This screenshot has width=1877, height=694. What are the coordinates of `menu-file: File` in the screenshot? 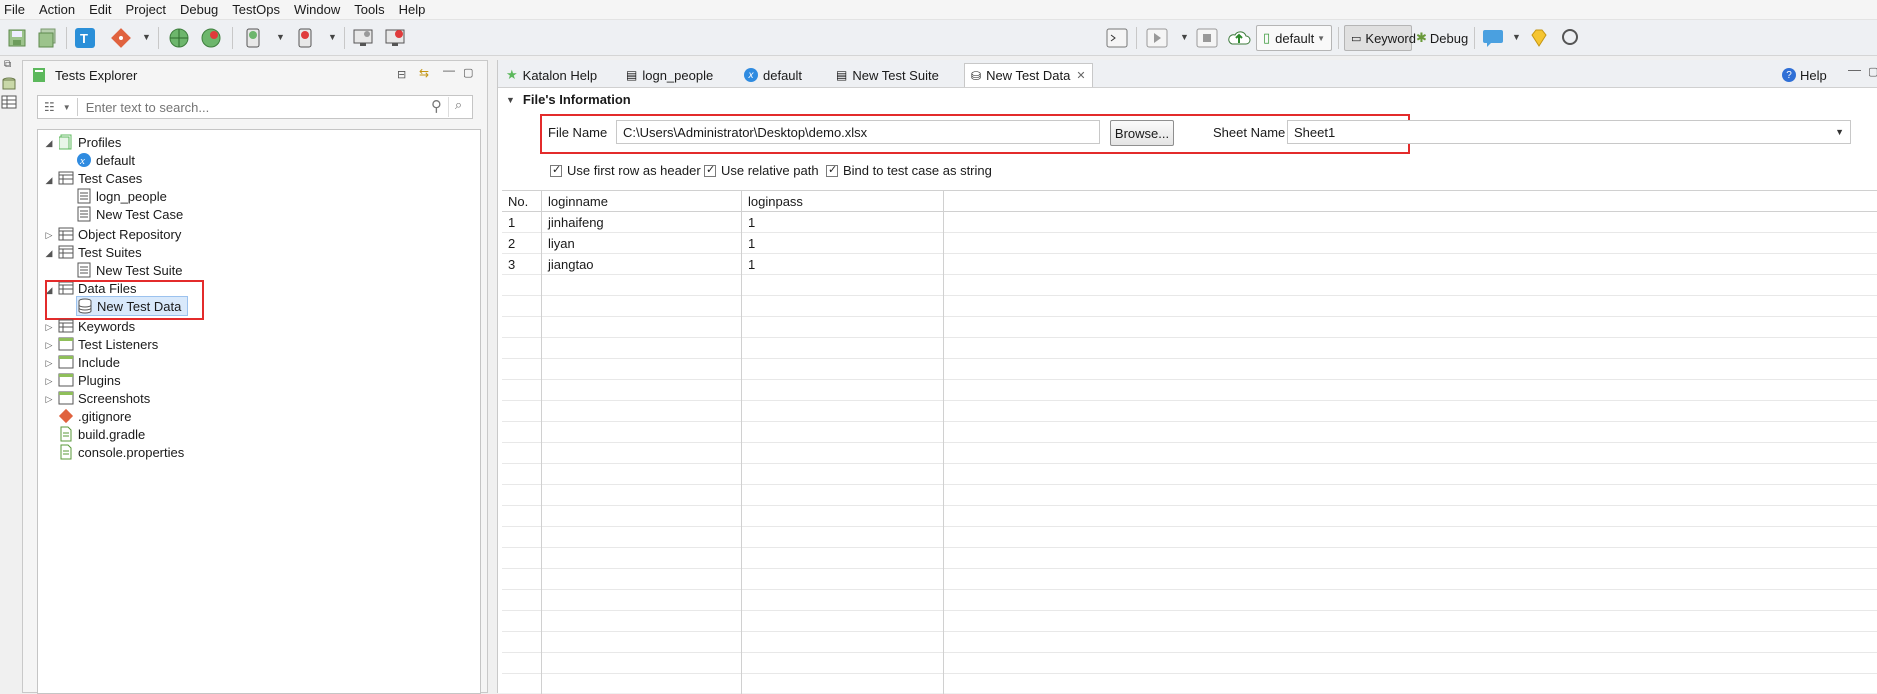 It's located at (14, 9).